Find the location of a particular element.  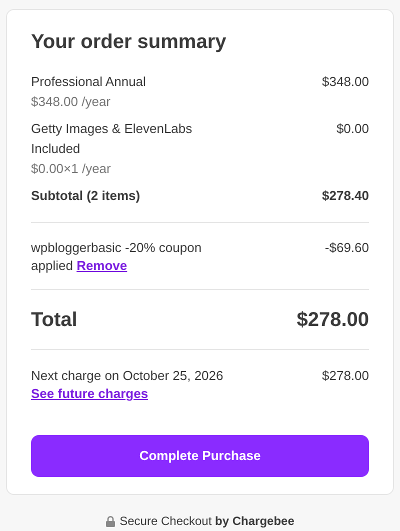

item-price: $348.00 is located at coordinates (345, 82).